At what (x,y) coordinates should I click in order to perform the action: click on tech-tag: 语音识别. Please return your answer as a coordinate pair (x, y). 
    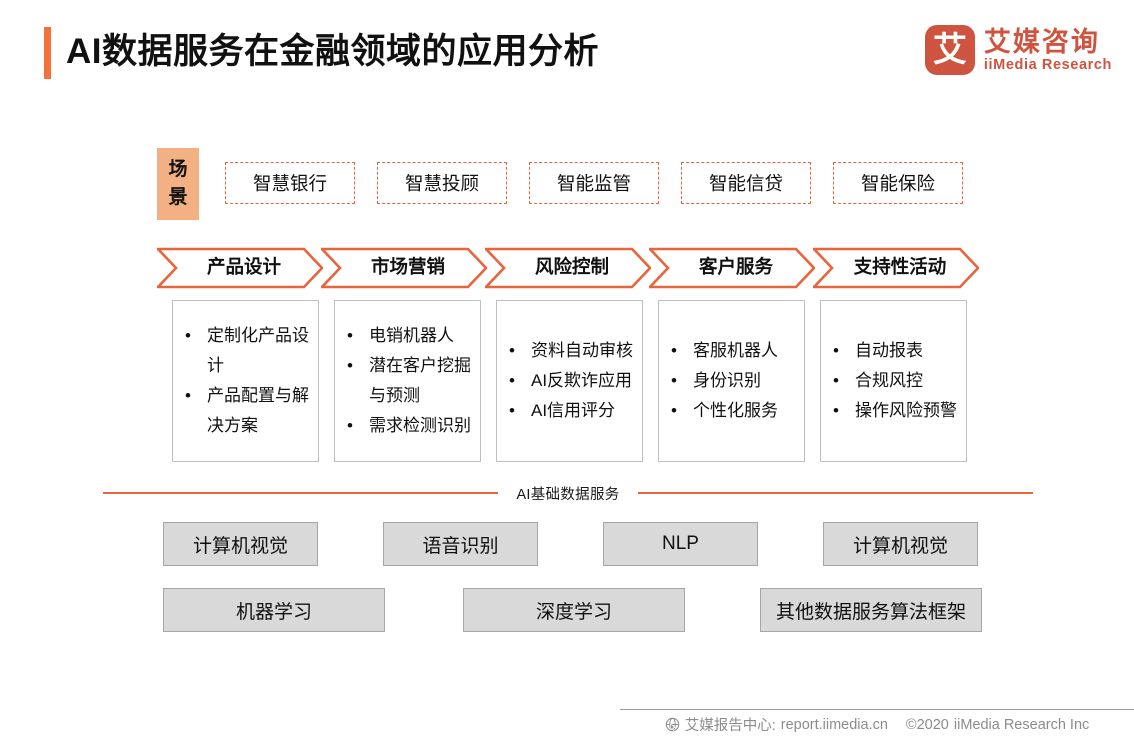
    Looking at the image, I should click on (460, 544).